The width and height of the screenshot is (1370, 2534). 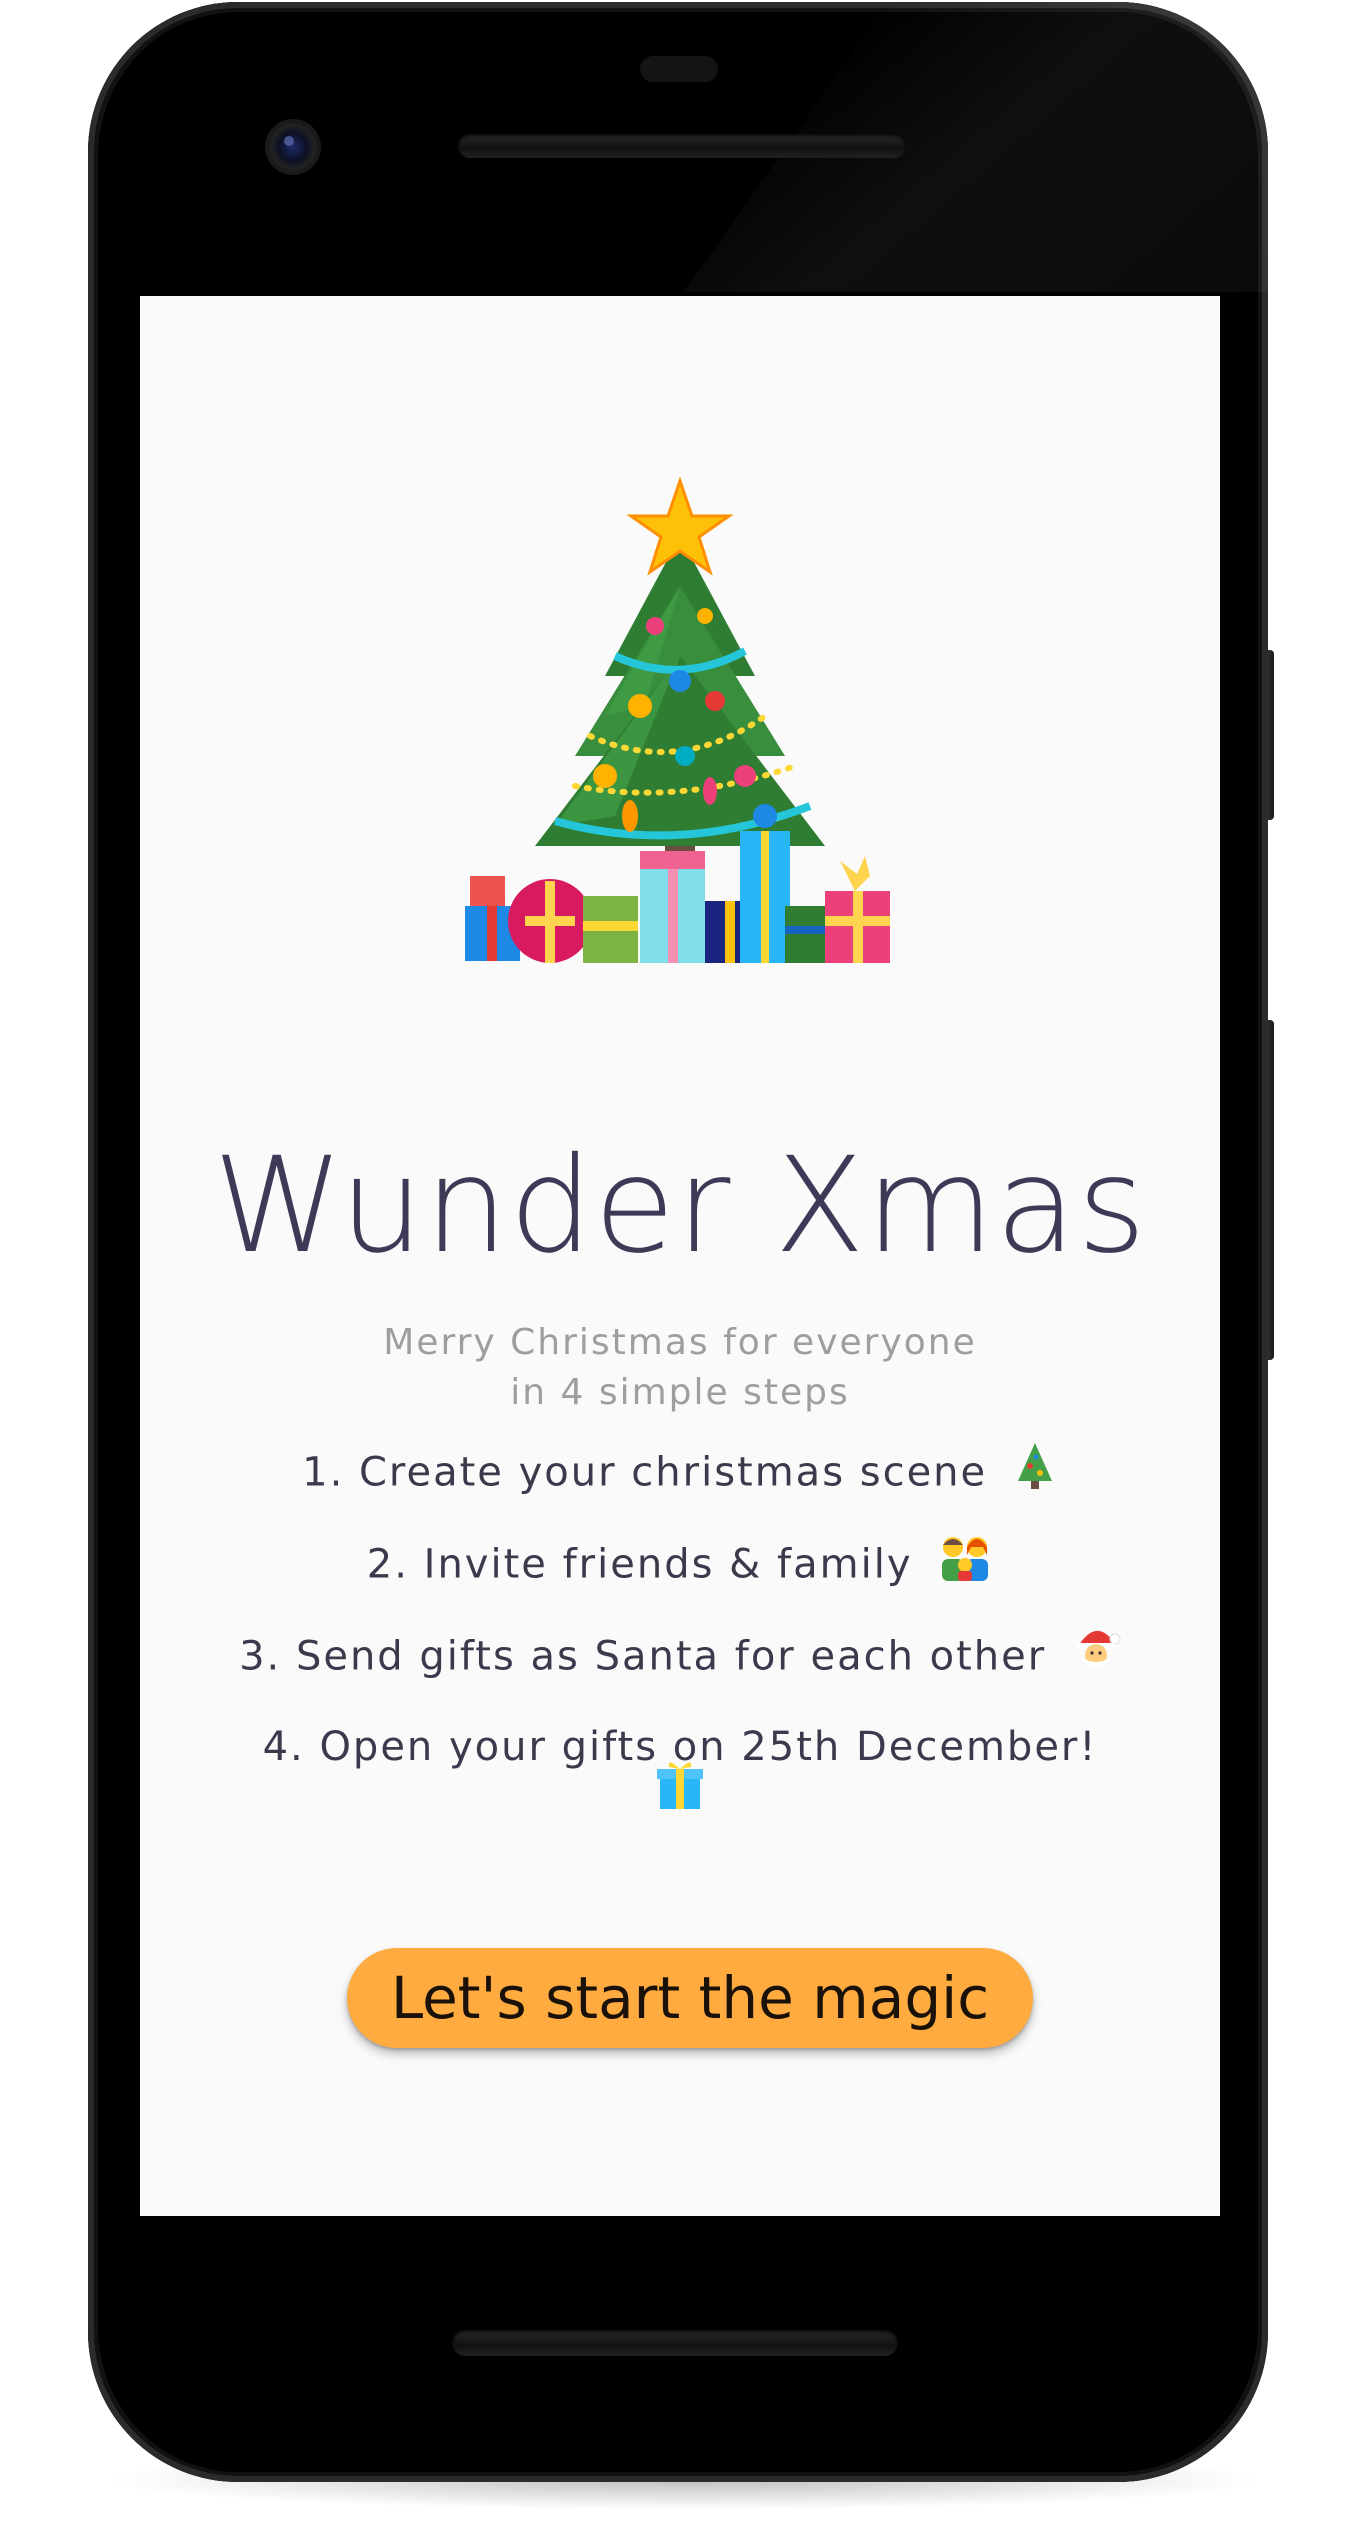 I want to click on santa-emoji-icon, so click(x=1096, y=1658).